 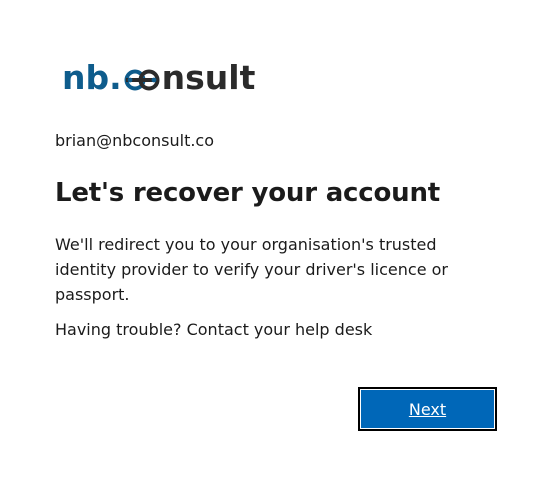 I want to click on next-button: Next, so click(x=427, y=409).